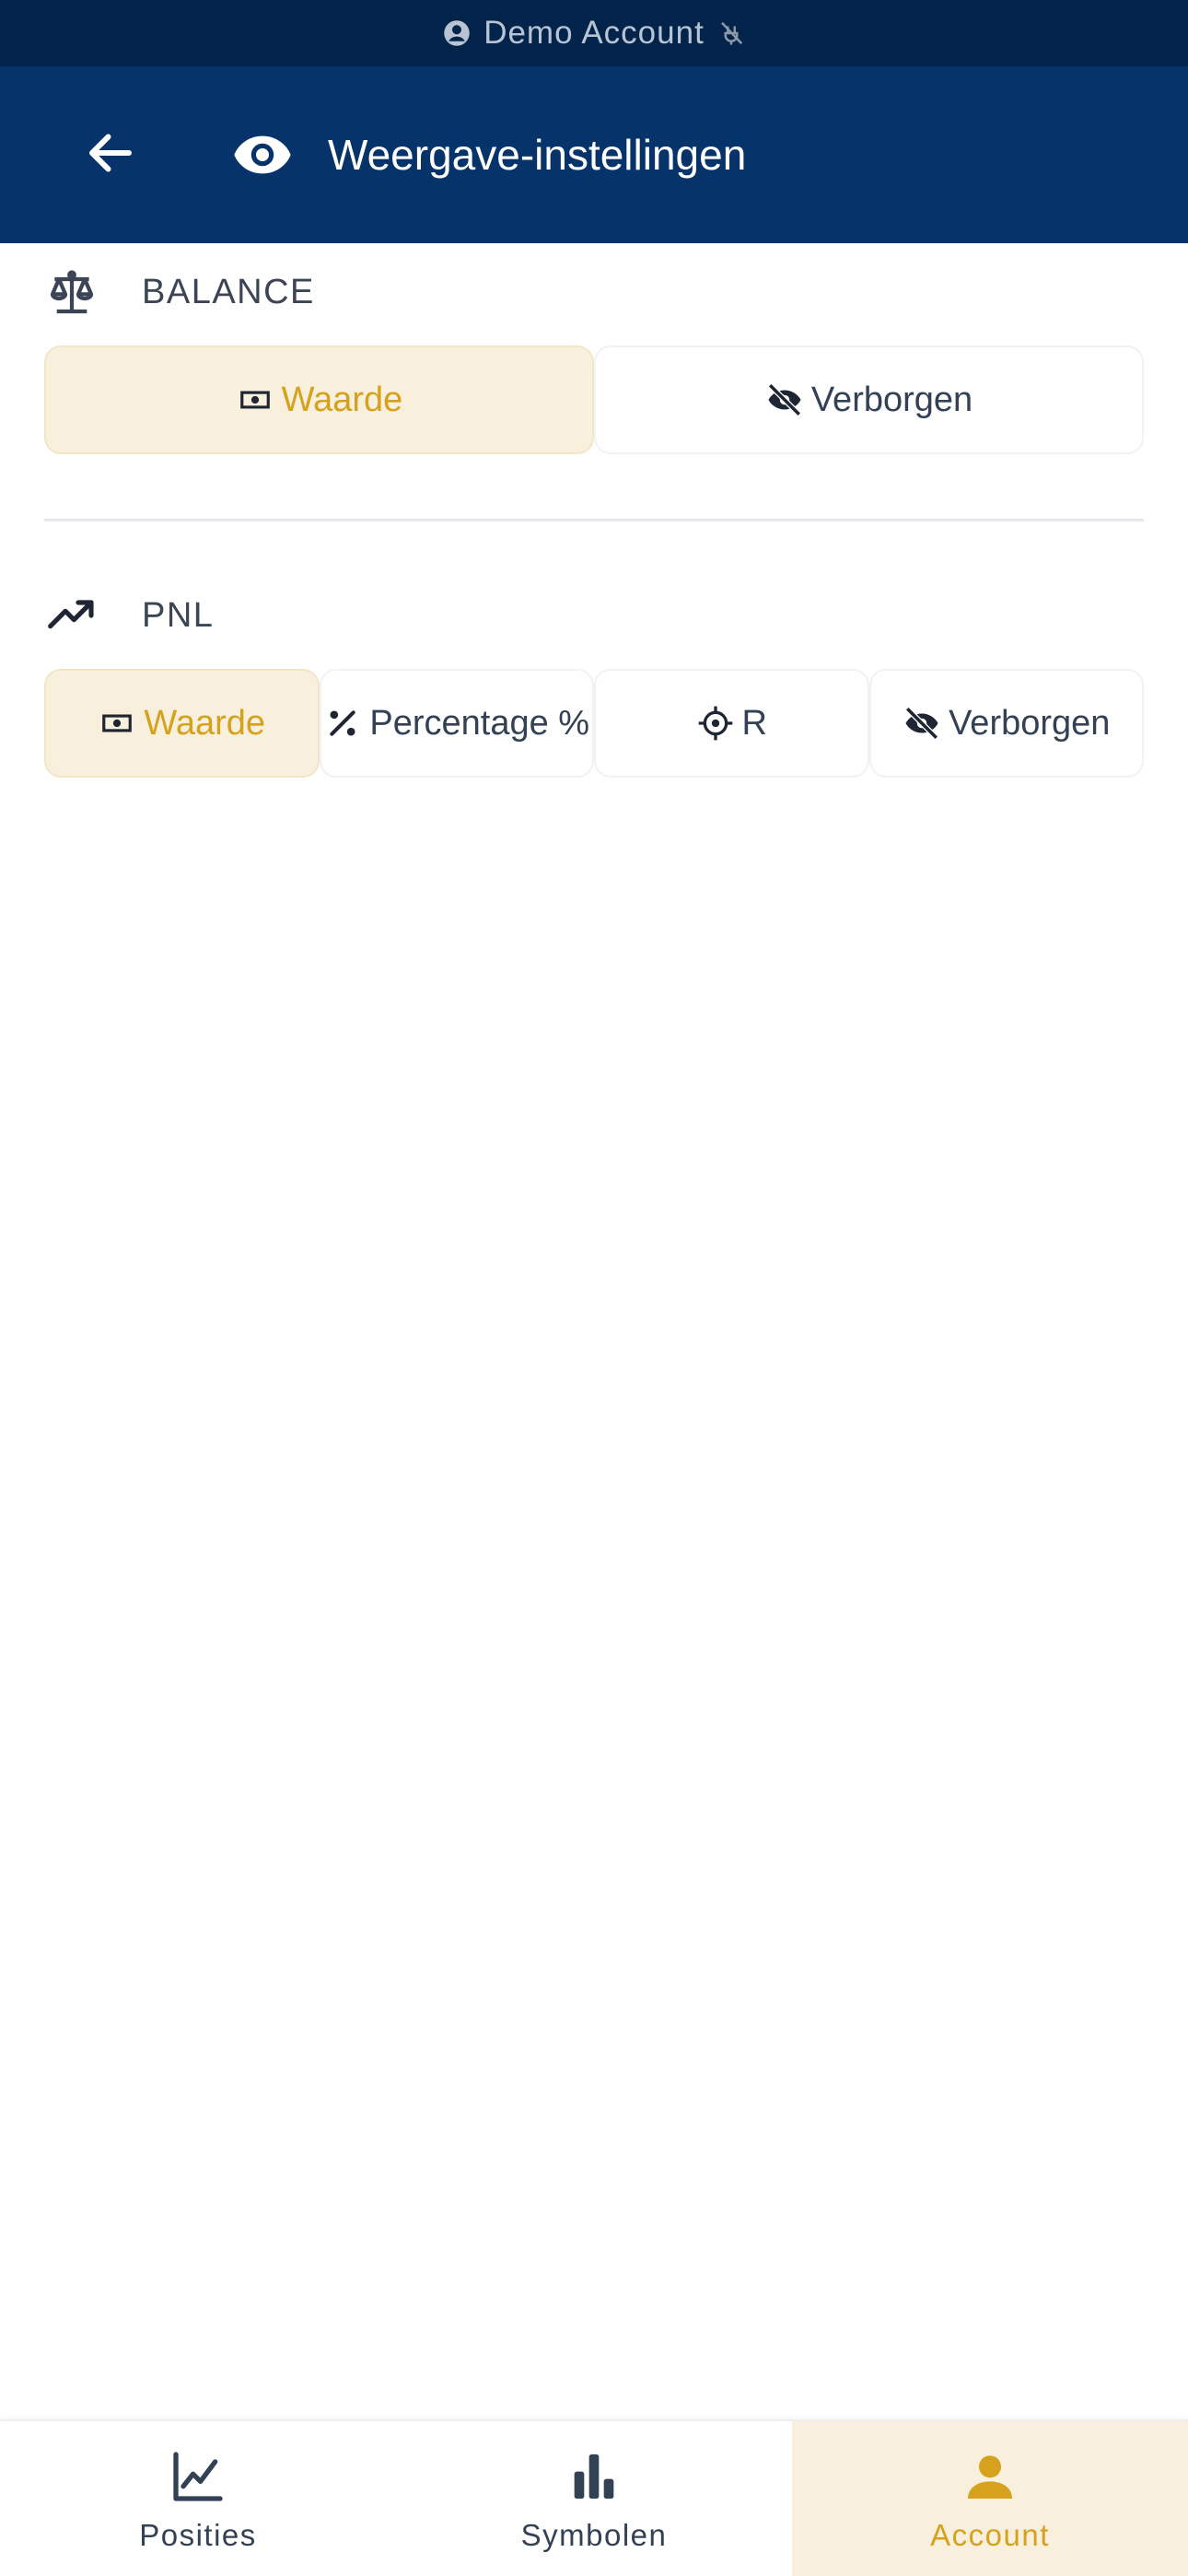 This screenshot has height=2576, width=1188. What do you see at coordinates (594, 2476) in the screenshot?
I see `bar-chart-icon` at bounding box center [594, 2476].